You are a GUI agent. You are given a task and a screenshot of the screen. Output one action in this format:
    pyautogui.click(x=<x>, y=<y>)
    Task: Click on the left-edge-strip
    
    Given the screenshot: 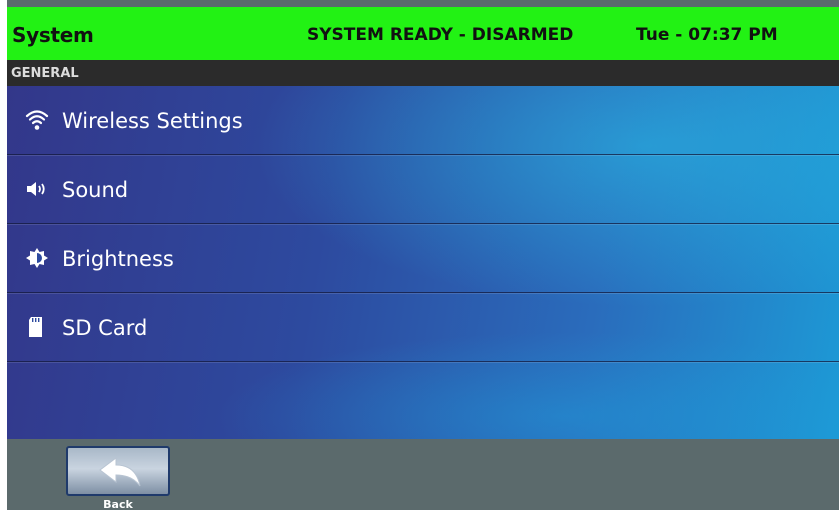 What is the action you would take?
    pyautogui.click(x=3, y=255)
    